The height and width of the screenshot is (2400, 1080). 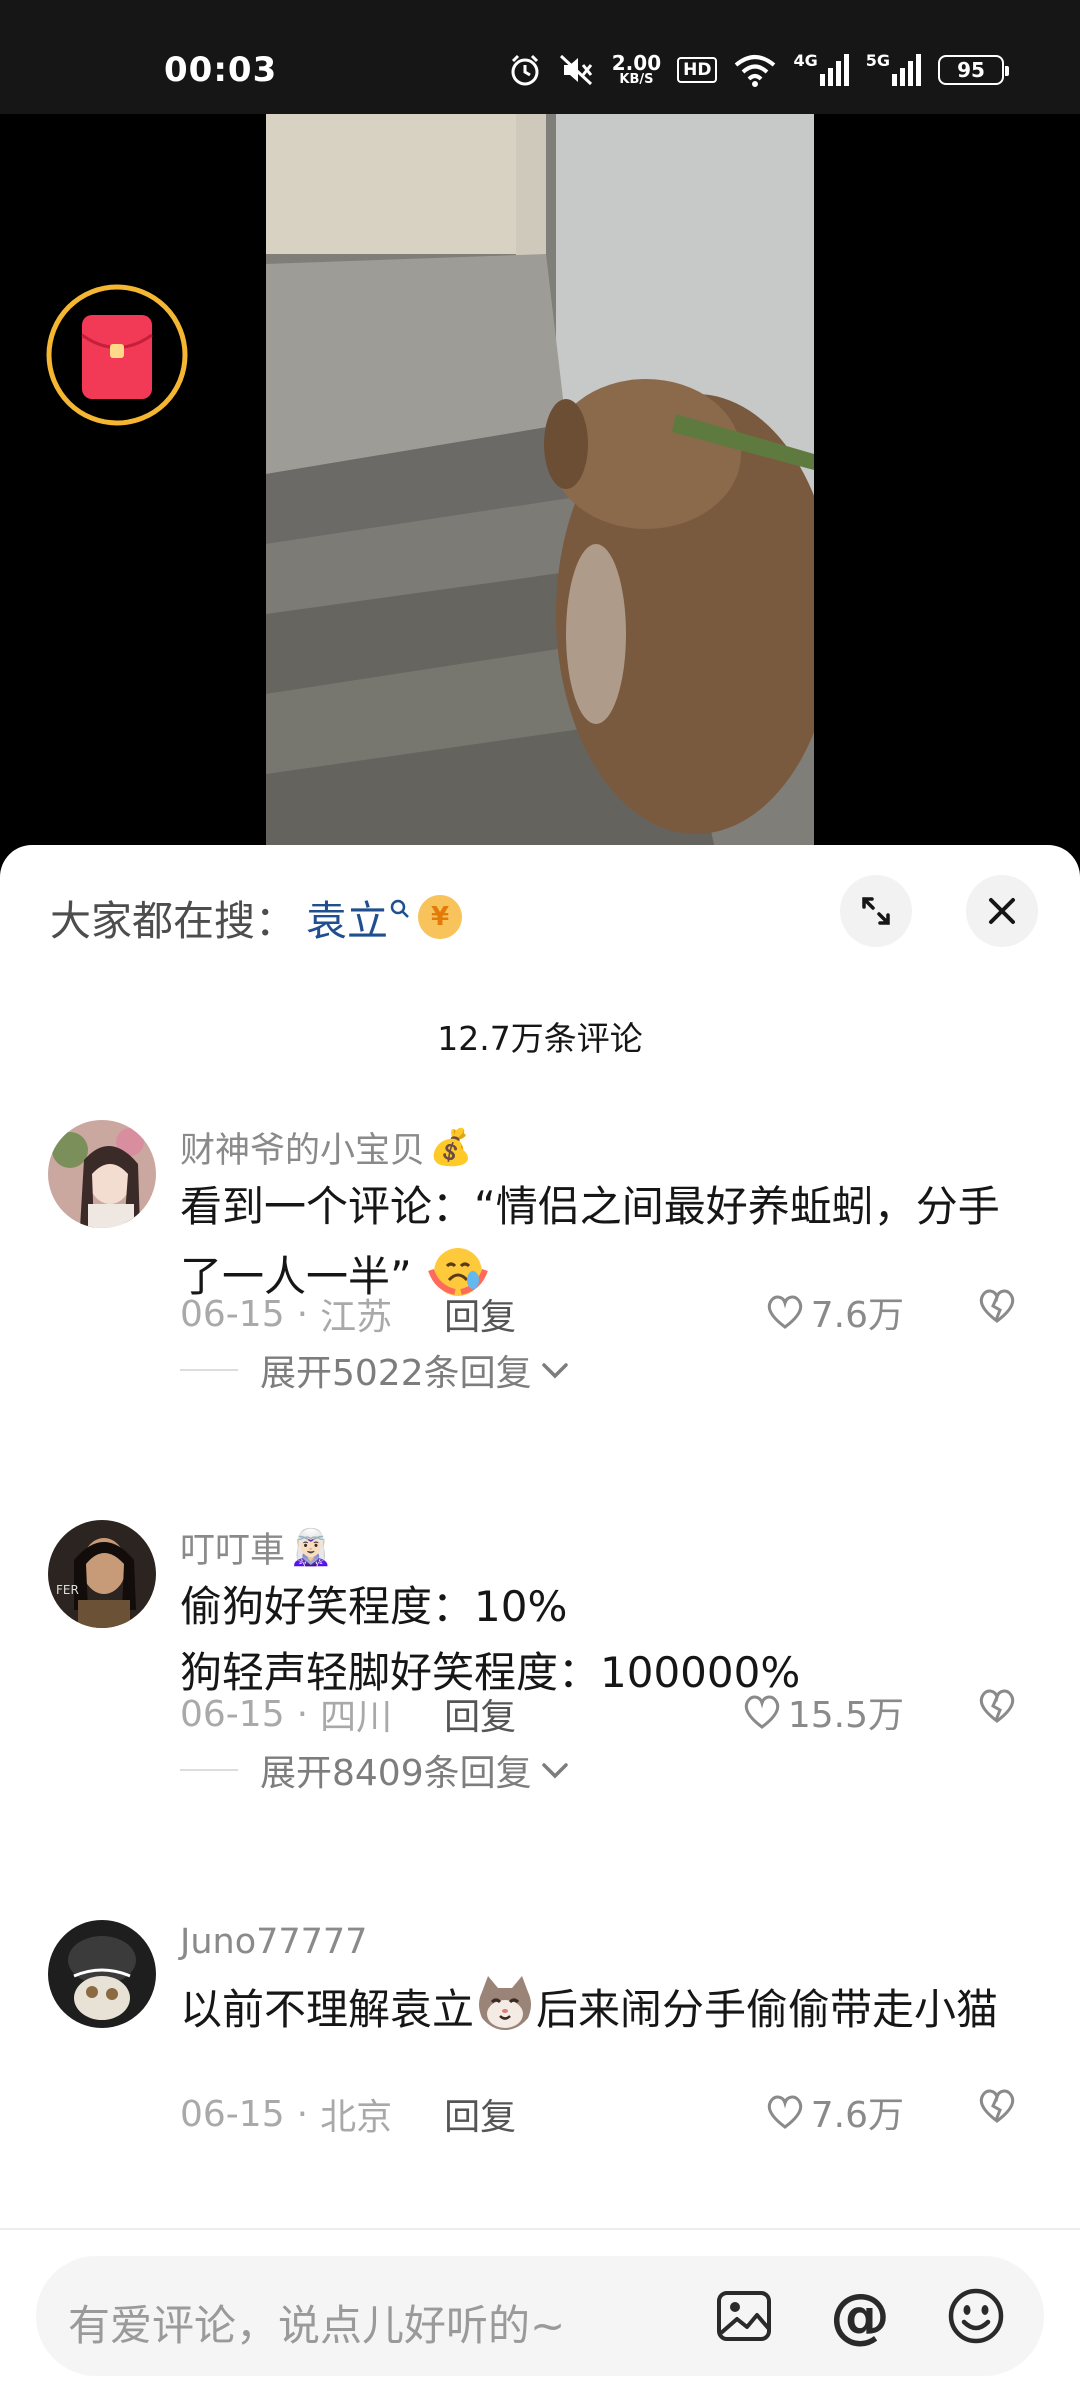 I want to click on network-label-4g: 4G, so click(x=805, y=60).